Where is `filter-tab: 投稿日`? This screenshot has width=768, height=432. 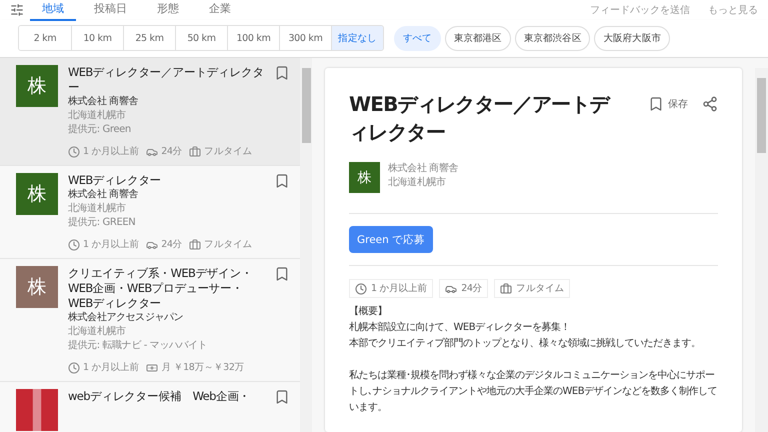
filter-tab: 投稿日 is located at coordinates (110, 10).